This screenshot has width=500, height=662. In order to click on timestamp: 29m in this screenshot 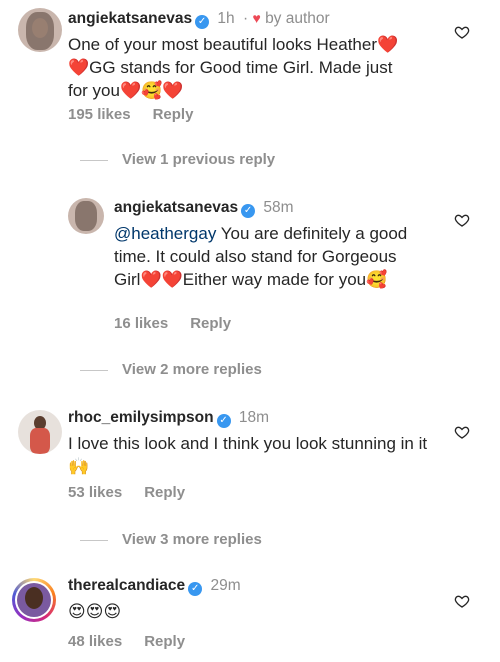, I will do `click(225, 585)`.